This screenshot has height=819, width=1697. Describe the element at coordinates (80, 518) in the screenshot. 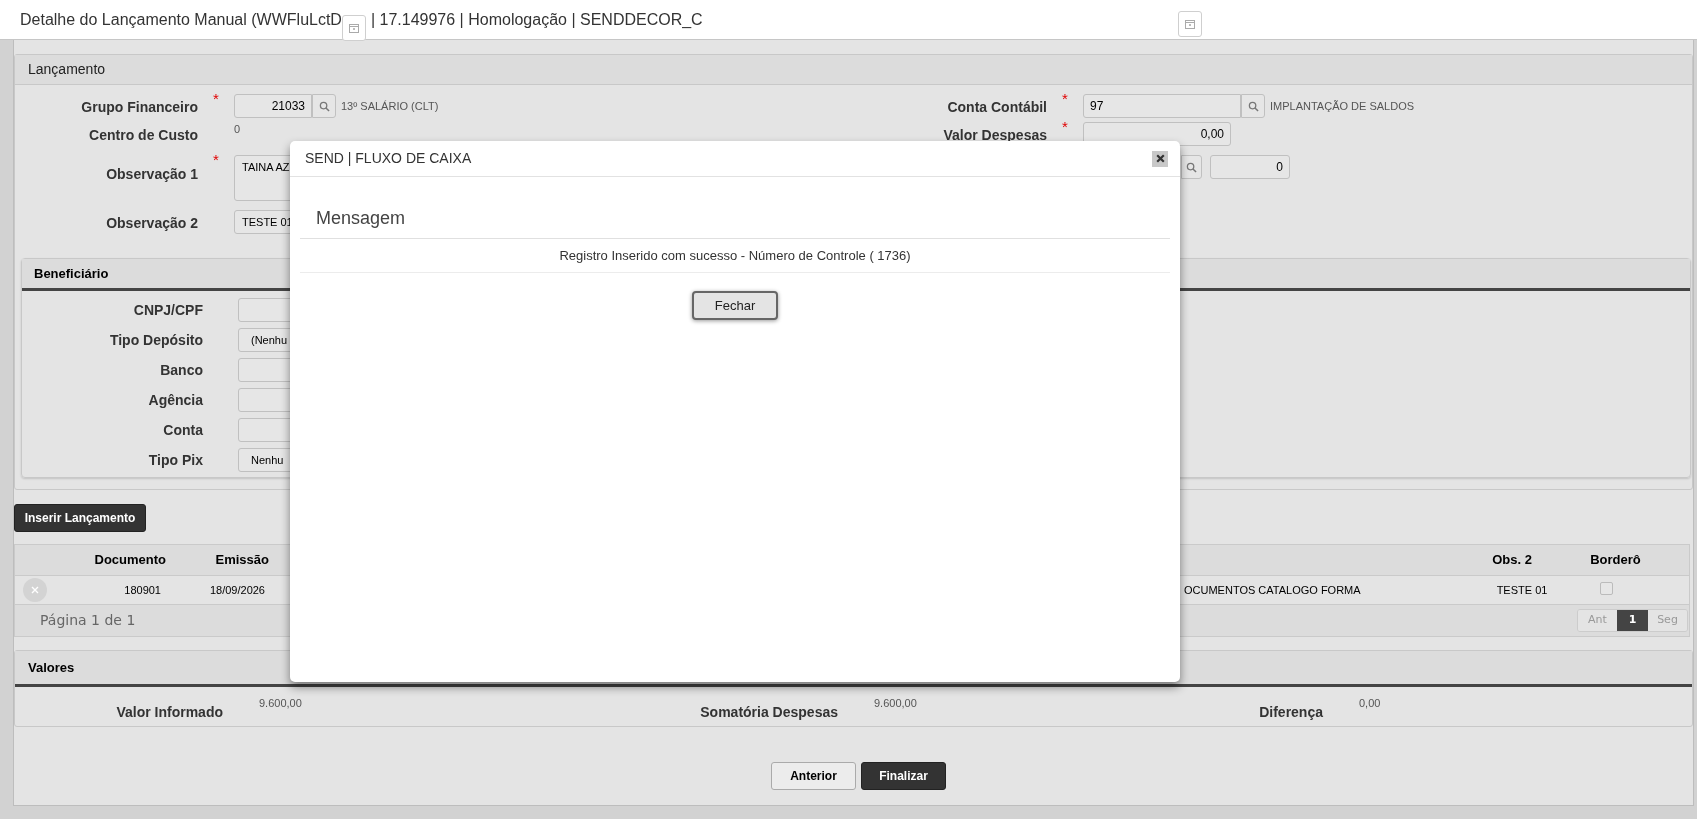

I see `insert-button: Inserir Lançamento` at that location.